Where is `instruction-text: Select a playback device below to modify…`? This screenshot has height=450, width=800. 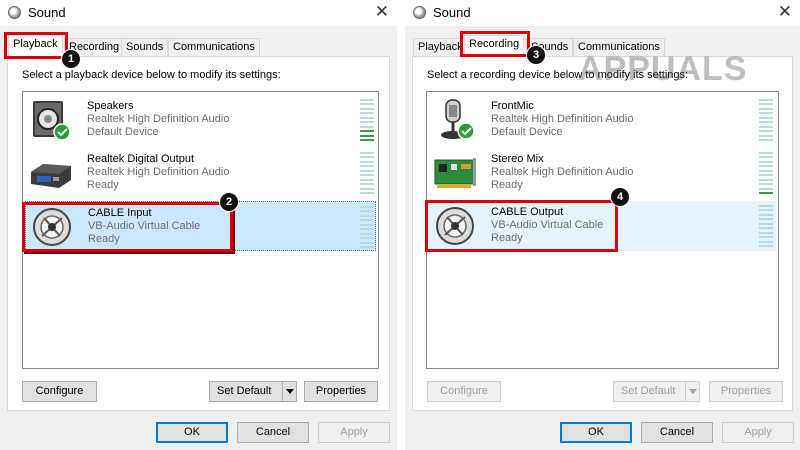 instruction-text: Select a playback device below to modify… is located at coordinates (151, 75).